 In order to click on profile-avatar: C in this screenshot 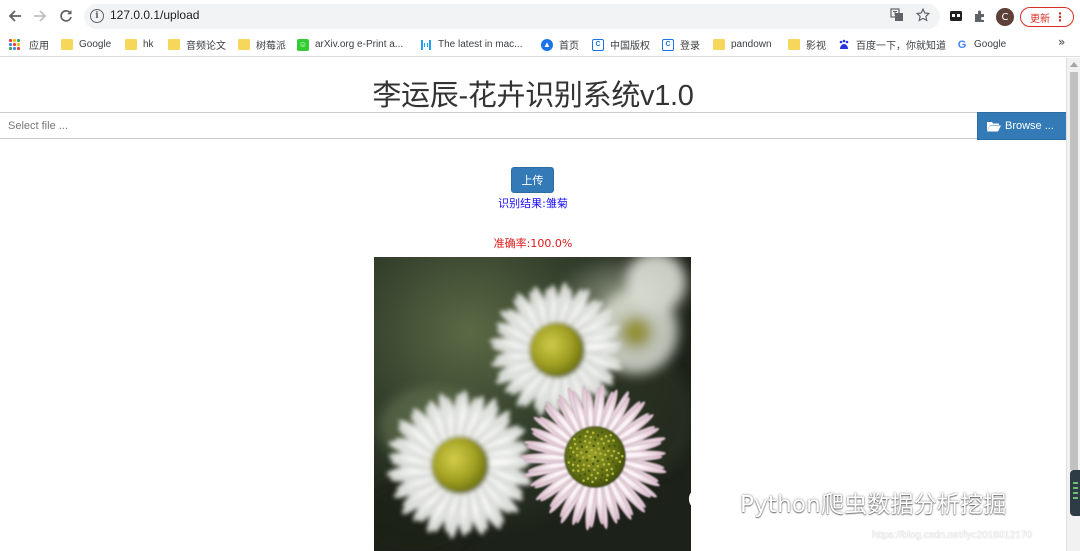, I will do `click(1005, 17)`.